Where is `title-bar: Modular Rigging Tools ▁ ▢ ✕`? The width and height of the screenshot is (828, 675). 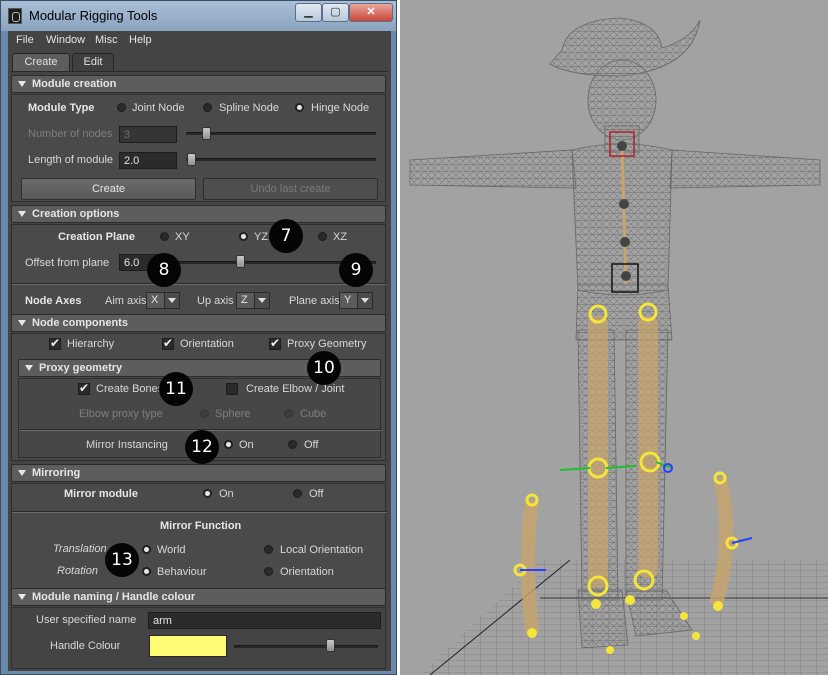 title-bar: Modular Rigging Tools ▁ ▢ ✕ is located at coordinates (198, 16).